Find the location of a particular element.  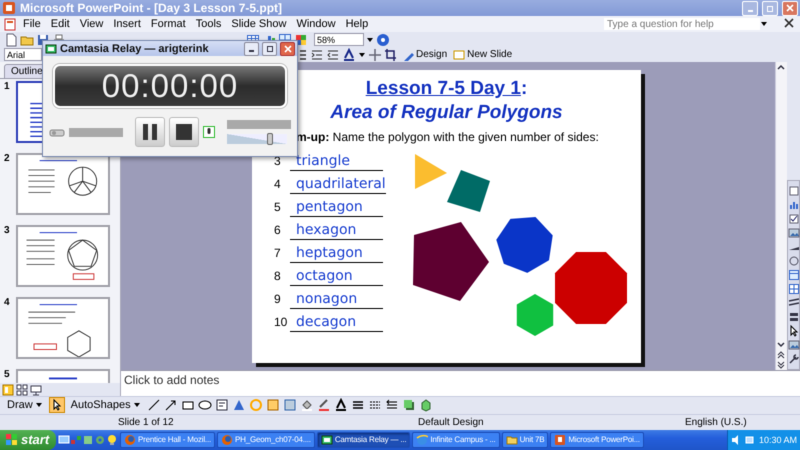

fill-color-icon is located at coordinates (307, 405).